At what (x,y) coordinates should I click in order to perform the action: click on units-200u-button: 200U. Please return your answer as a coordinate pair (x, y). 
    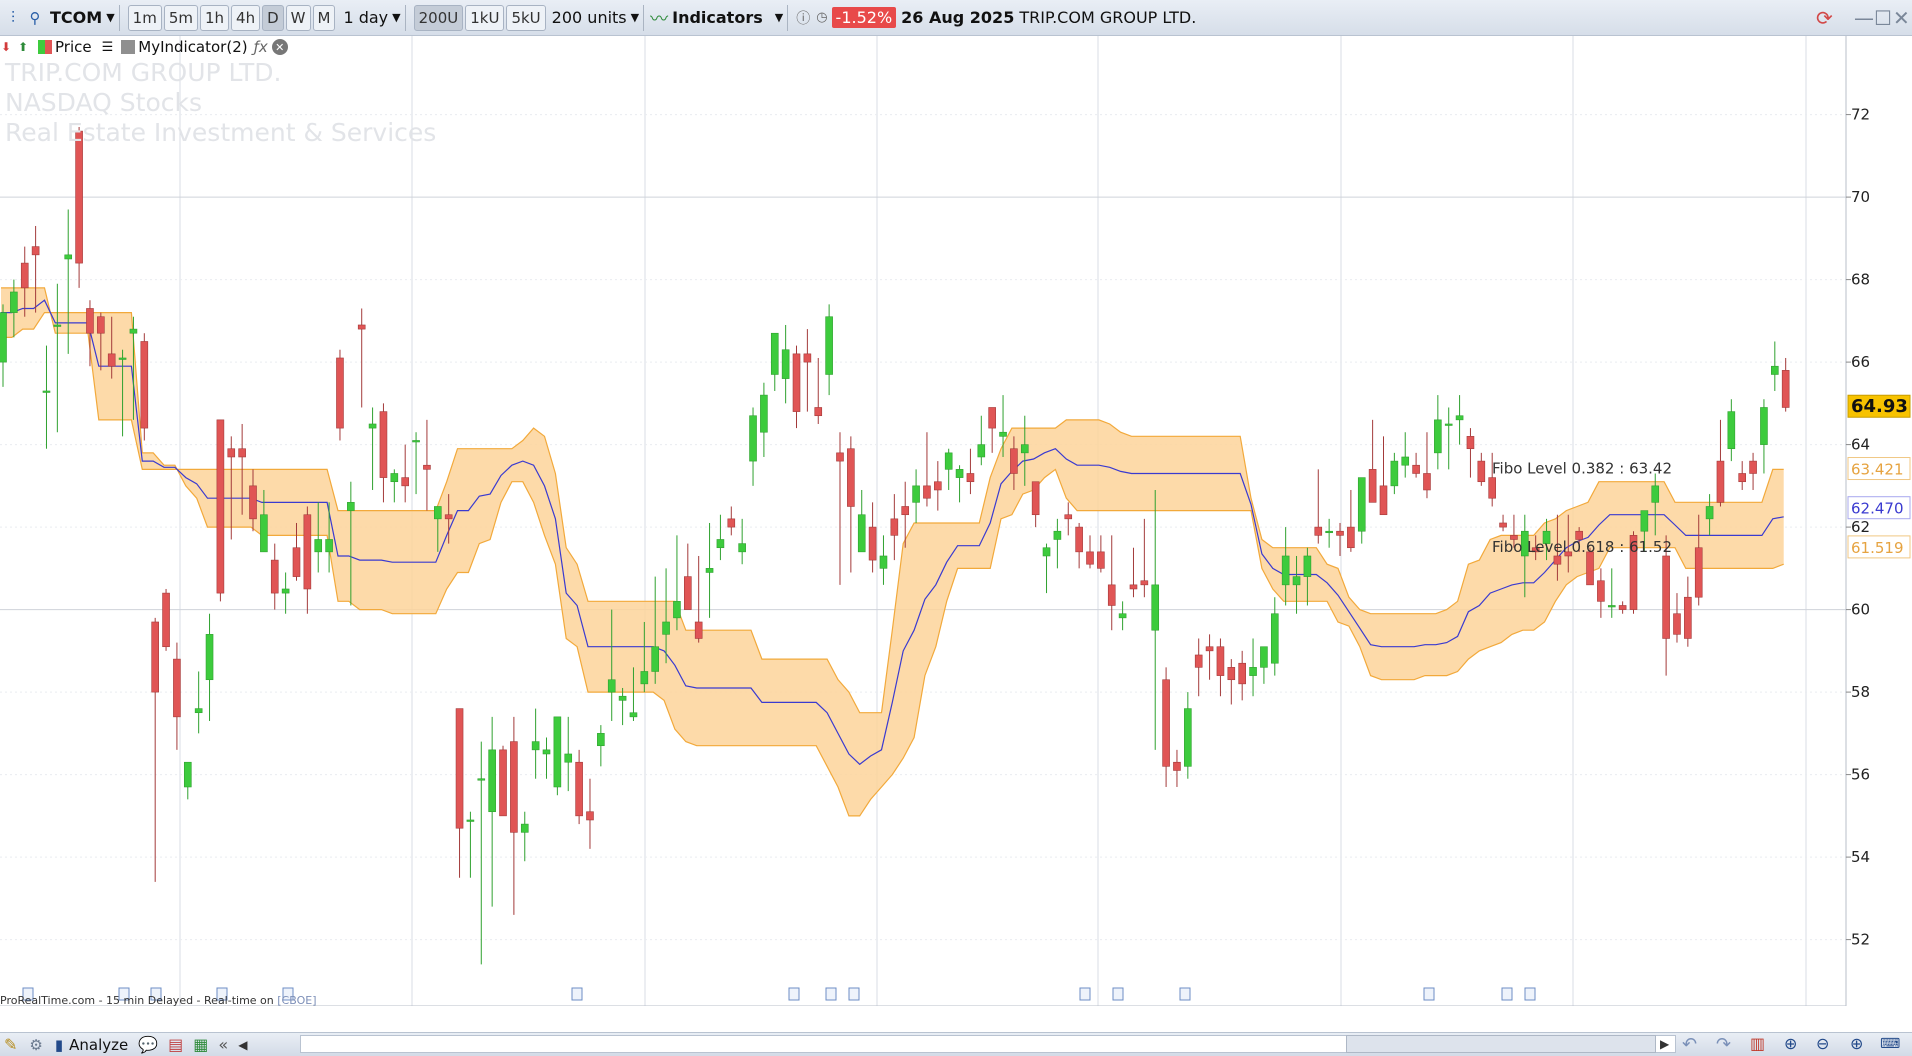
    Looking at the image, I should click on (438, 17).